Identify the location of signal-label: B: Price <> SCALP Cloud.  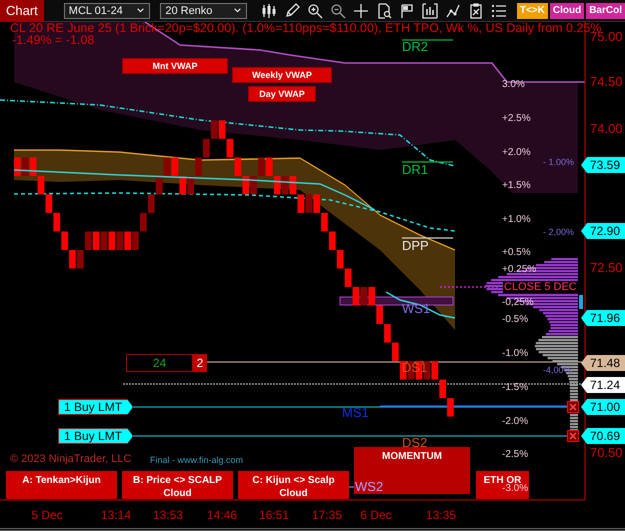
(177, 485).